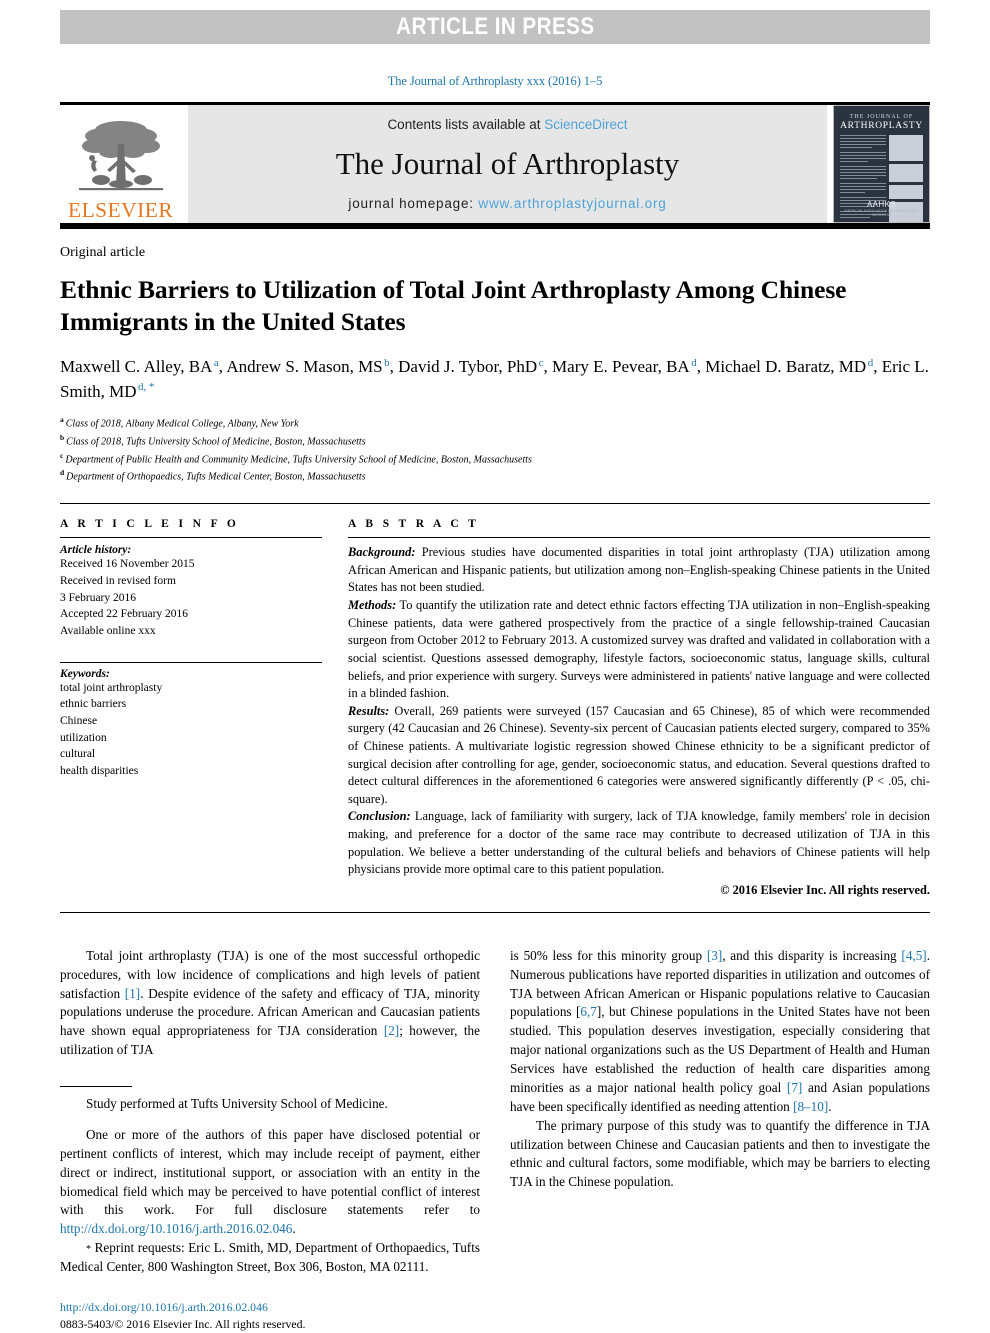 This screenshot has width=990, height=1333. Describe the element at coordinates (124, 614) in the screenshot. I see `history-item: Accepted 22 February 2016` at that location.